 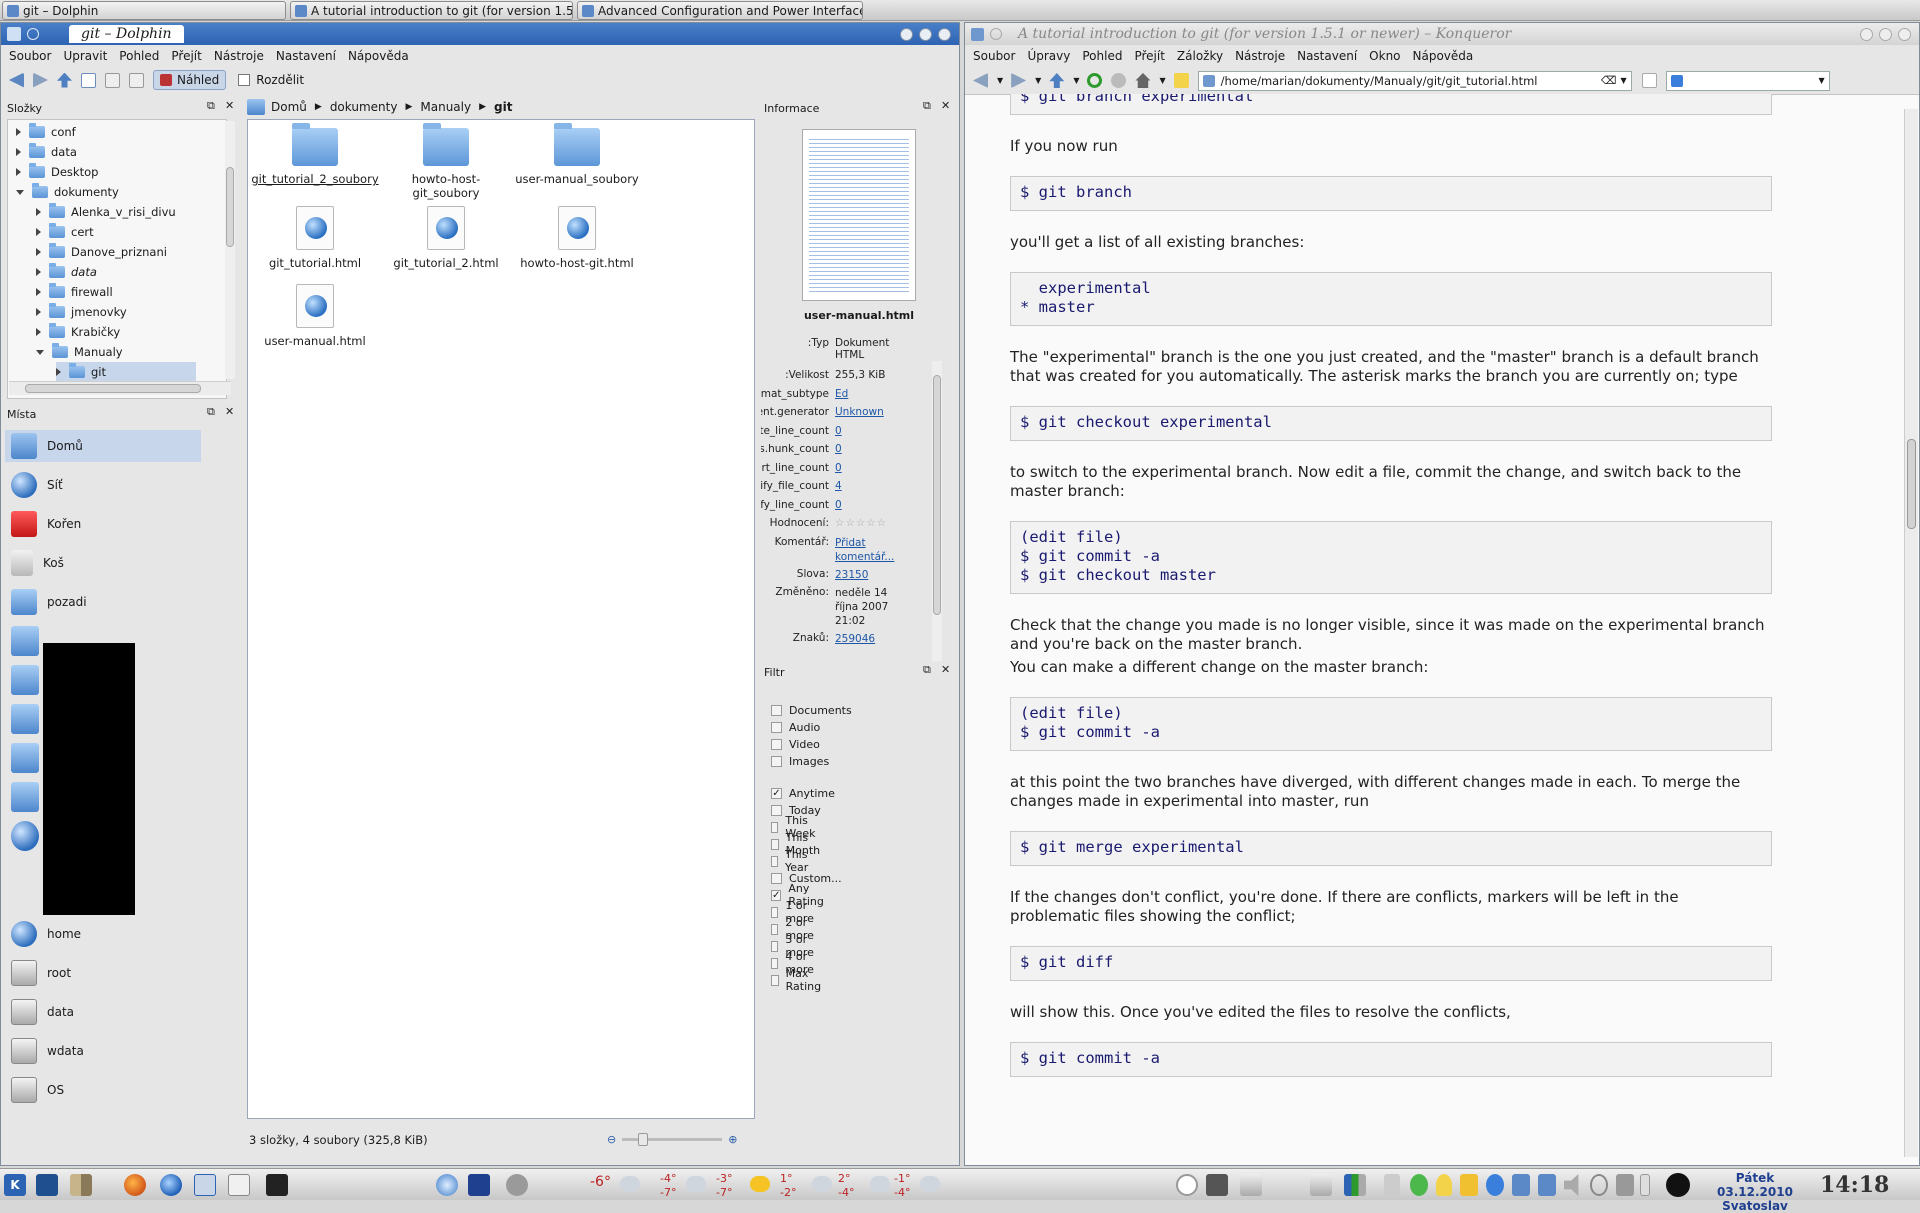 I want to click on pointer-tool-icon, so click(x=205, y=1185).